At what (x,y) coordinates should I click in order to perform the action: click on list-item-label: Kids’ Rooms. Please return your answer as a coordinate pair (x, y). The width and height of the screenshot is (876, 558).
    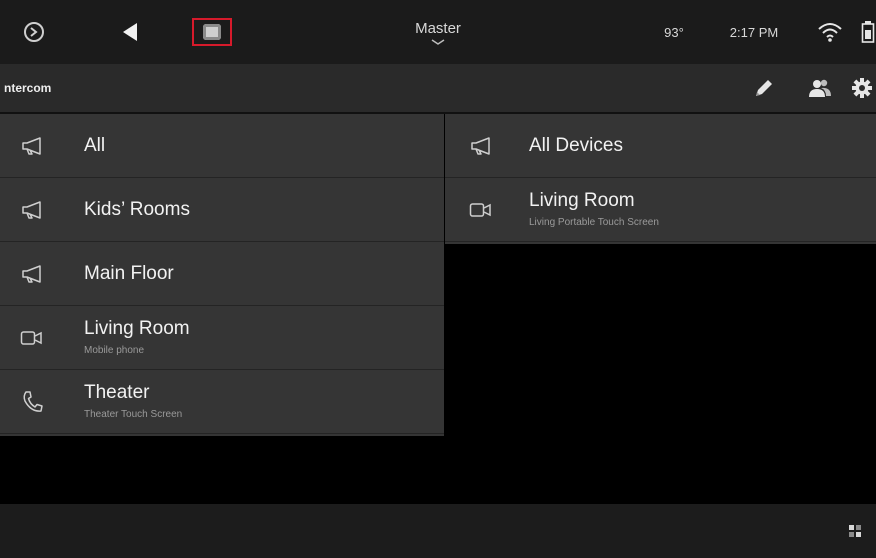
    Looking at the image, I should click on (137, 209).